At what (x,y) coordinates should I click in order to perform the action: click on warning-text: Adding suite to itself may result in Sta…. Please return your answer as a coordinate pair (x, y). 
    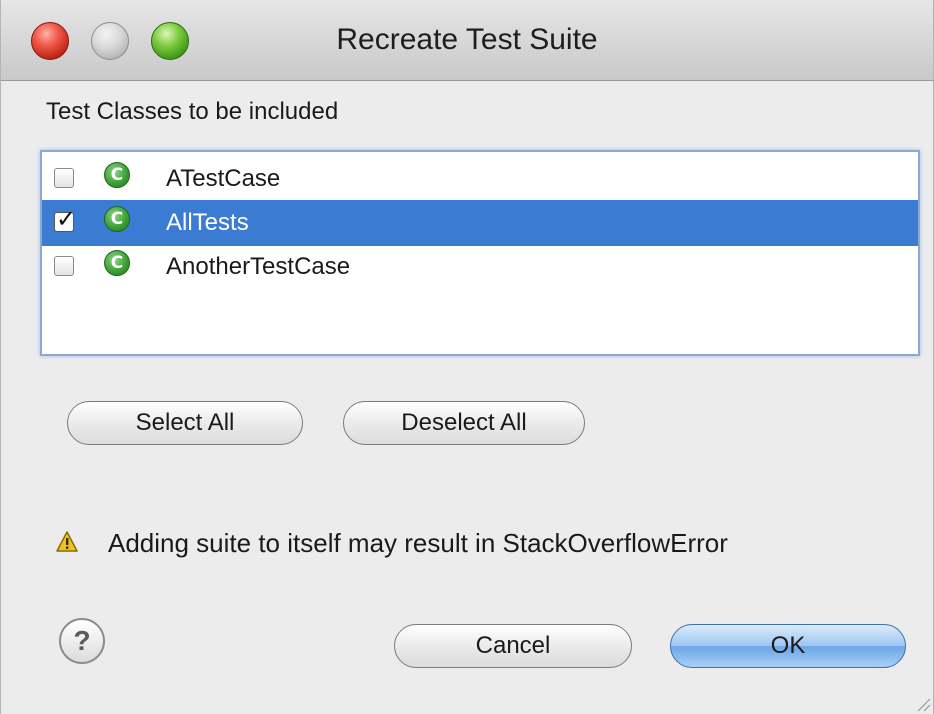
    Looking at the image, I should click on (418, 543).